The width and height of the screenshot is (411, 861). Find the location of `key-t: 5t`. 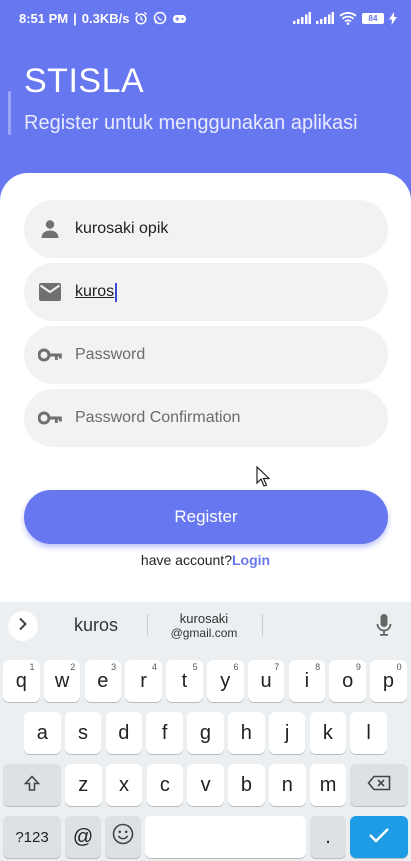

key-t: 5t is located at coordinates (184, 681).